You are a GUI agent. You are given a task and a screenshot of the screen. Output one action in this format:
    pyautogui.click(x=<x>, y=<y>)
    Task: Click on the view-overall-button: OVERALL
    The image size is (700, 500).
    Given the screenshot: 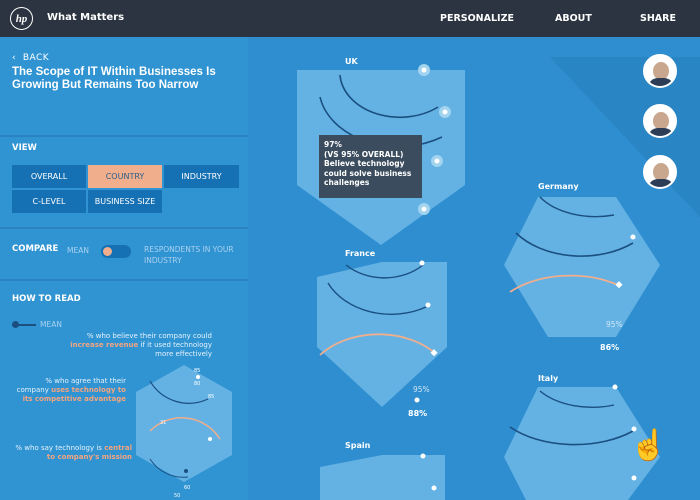 What is the action you would take?
    pyautogui.click(x=49, y=176)
    